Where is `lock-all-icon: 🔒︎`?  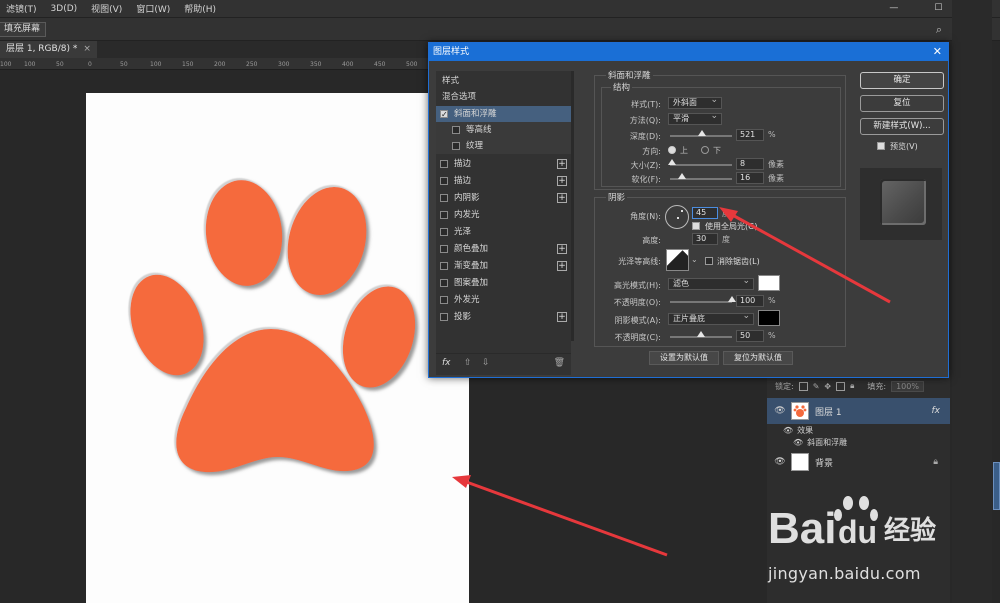
lock-all-icon: 🔒︎ is located at coordinates (852, 386).